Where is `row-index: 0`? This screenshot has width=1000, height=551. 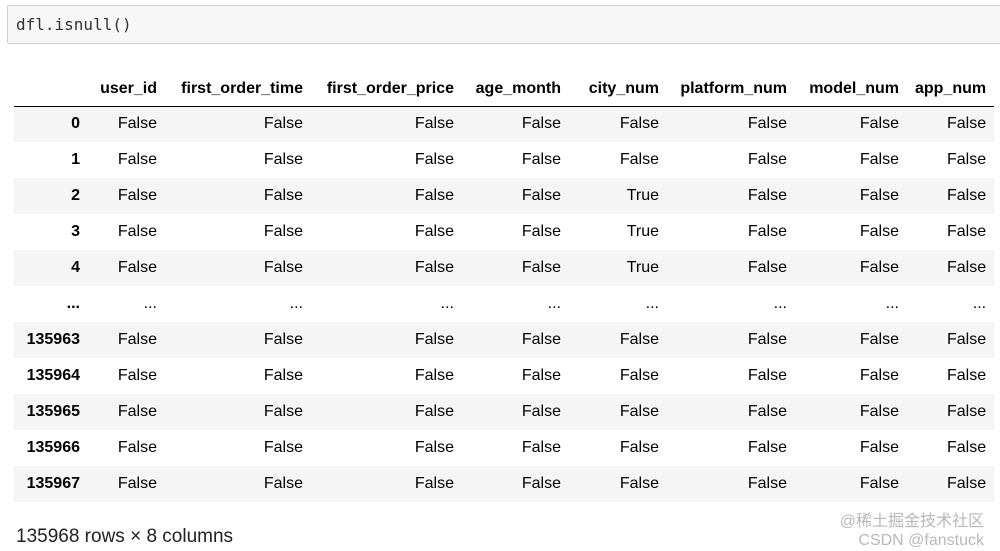 row-index: 0 is located at coordinates (75, 124).